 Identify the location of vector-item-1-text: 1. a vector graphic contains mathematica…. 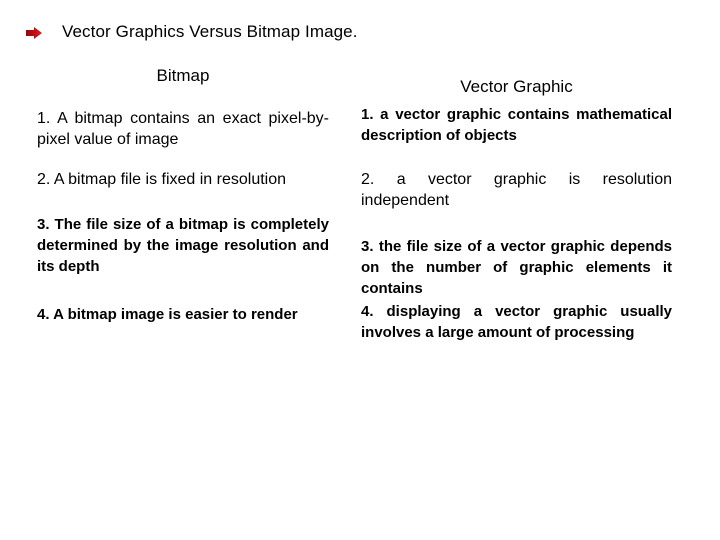
(516, 125).